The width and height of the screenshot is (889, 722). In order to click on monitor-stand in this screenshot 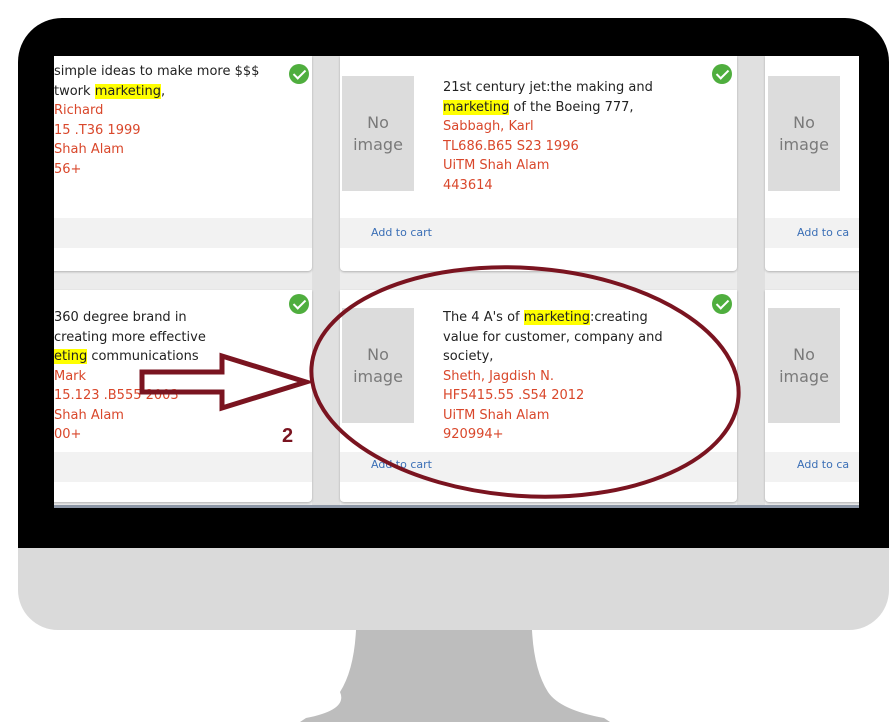, I will do `click(455, 676)`.